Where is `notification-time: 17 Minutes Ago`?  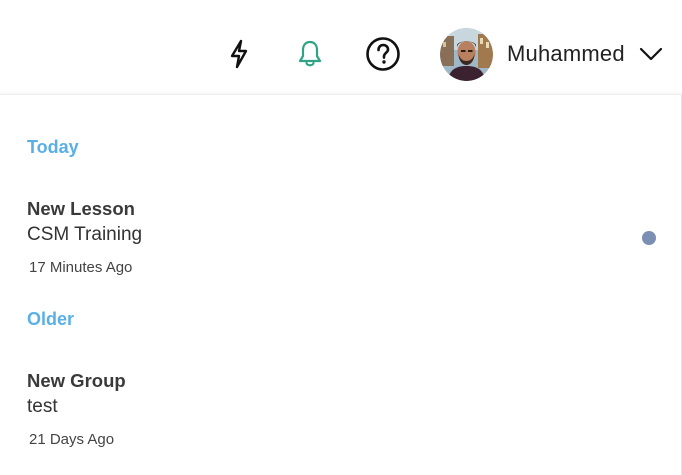
notification-time: 17 Minutes Ago is located at coordinates (81, 267).